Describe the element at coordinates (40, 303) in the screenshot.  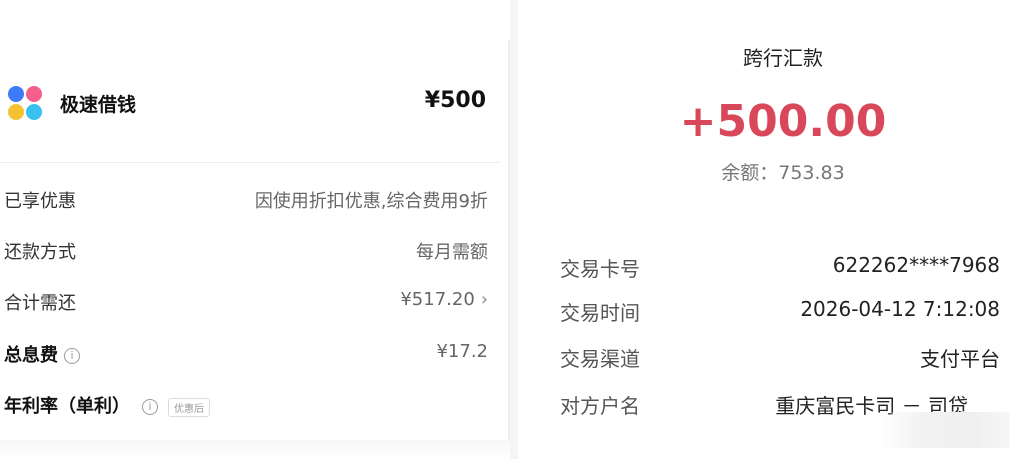
I see `total-repay-label: 合计需还` at that location.